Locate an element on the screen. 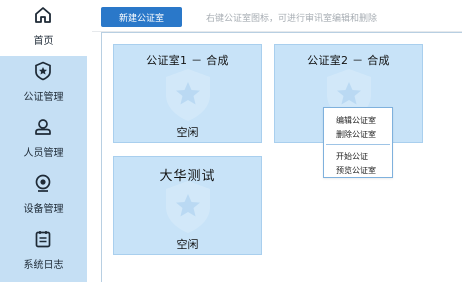 The width and height of the screenshot is (462, 282). badge-star-icon is located at coordinates (43, 71).